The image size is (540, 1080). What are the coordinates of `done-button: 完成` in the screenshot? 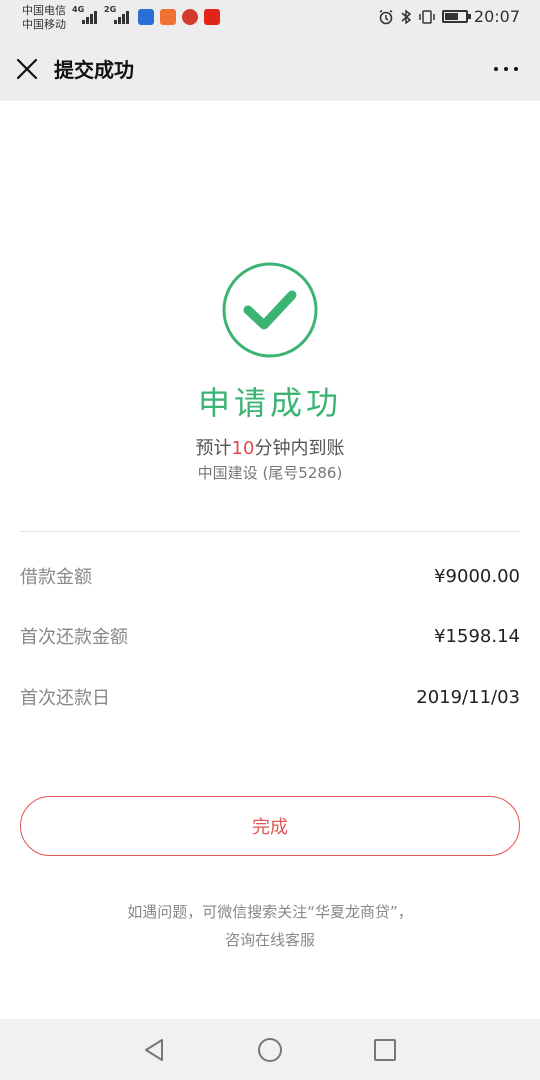 It's located at (270, 826).